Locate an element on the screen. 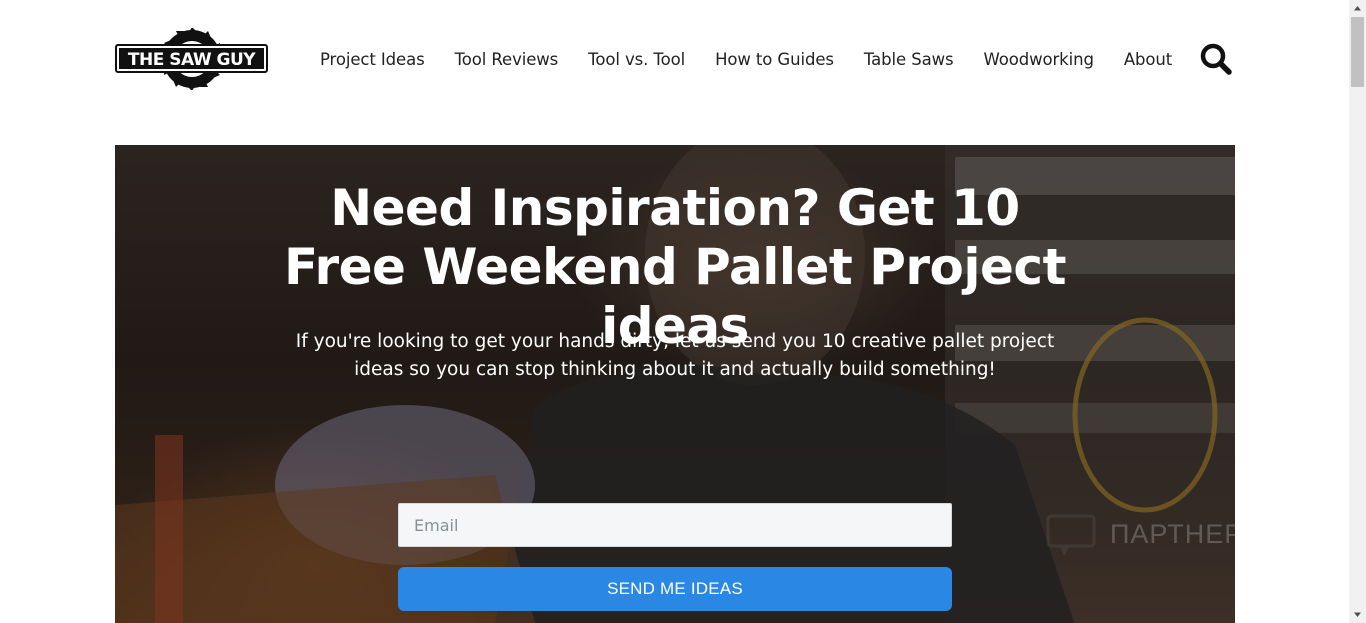  nav-item-tool-vs-tool: Tool vs. Tool is located at coordinates (636, 59).